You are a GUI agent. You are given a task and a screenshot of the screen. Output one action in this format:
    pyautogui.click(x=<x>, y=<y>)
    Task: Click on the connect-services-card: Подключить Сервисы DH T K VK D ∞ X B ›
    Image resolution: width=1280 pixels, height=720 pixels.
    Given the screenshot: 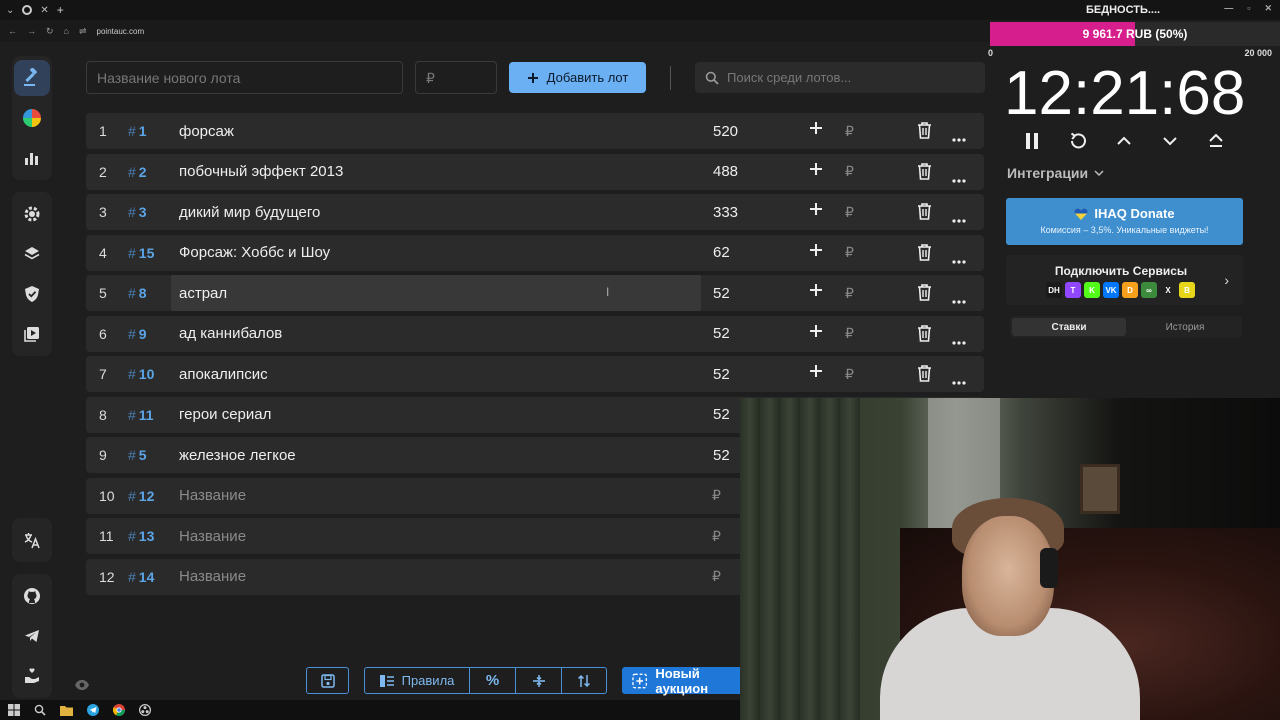 What is the action you would take?
    pyautogui.click(x=1124, y=280)
    